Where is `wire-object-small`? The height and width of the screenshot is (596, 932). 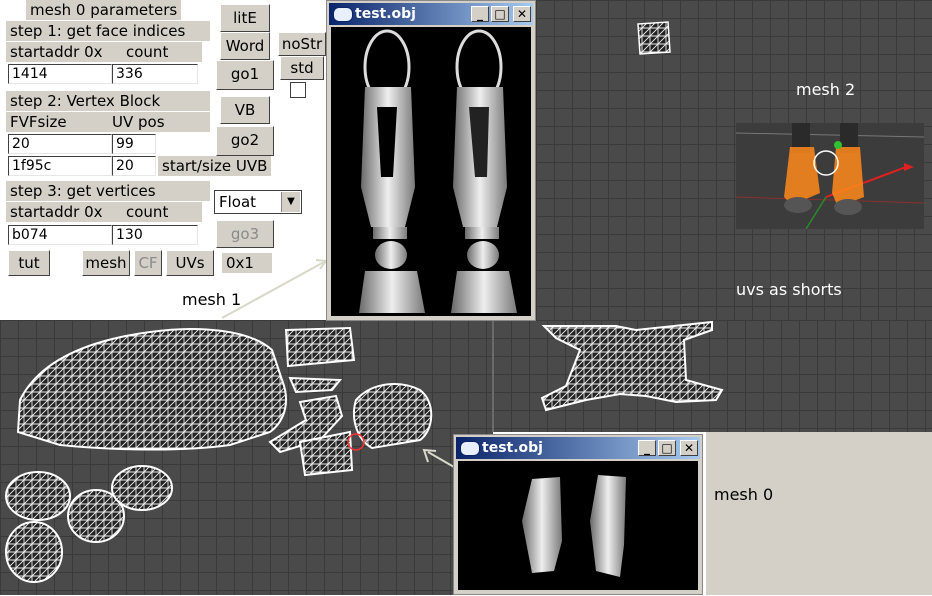 wire-object-small is located at coordinates (654, 38).